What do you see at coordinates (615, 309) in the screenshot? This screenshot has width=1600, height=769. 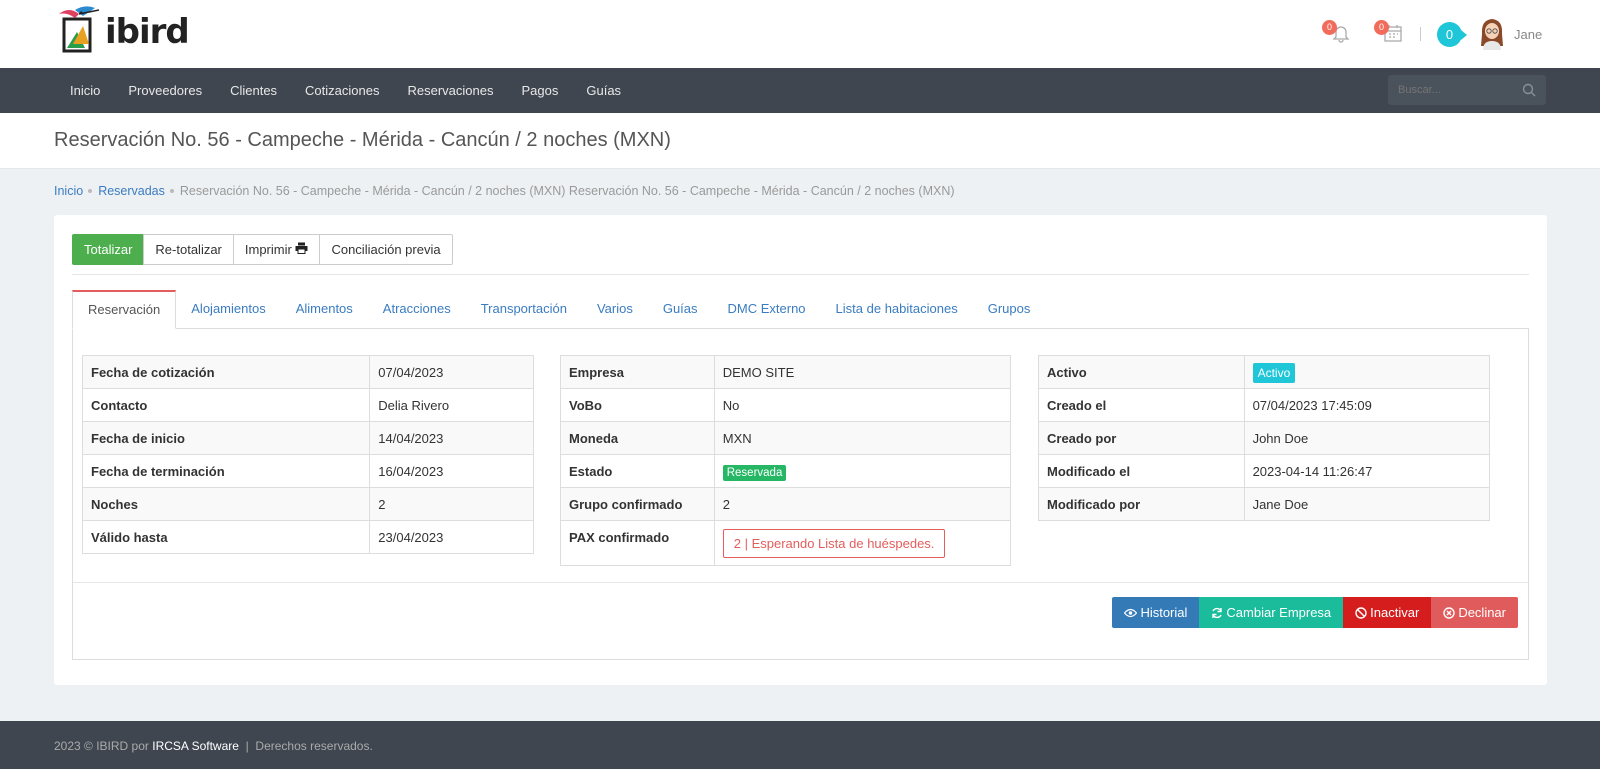 I see `tab-varios: Varios` at bounding box center [615, 309].